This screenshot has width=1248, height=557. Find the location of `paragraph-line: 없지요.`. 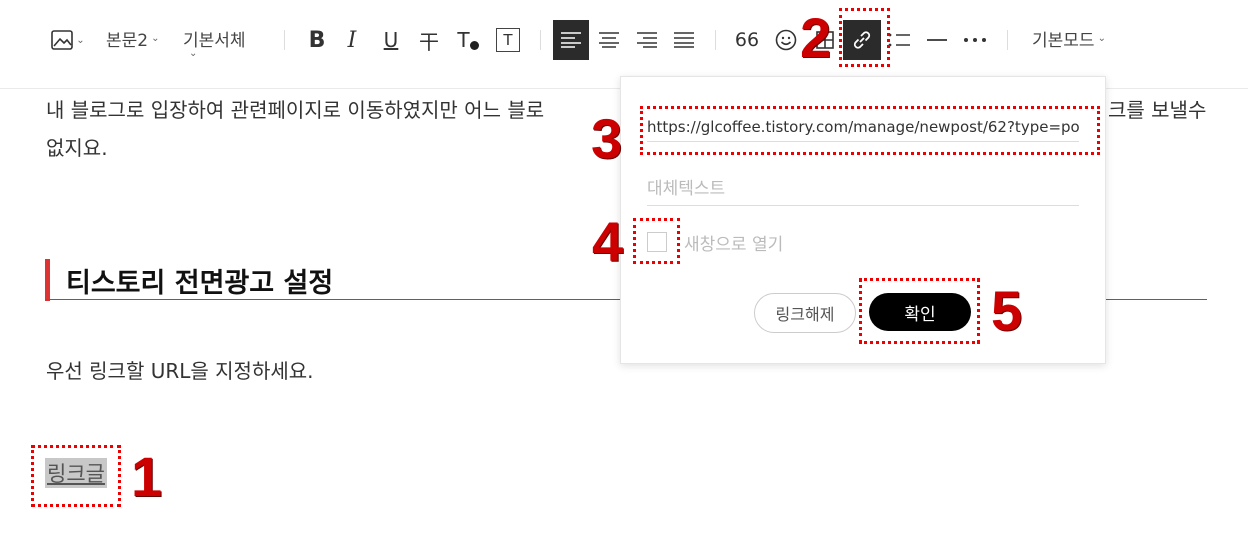

paragraph-line: 없지요. is located at coordinates (77, 148).